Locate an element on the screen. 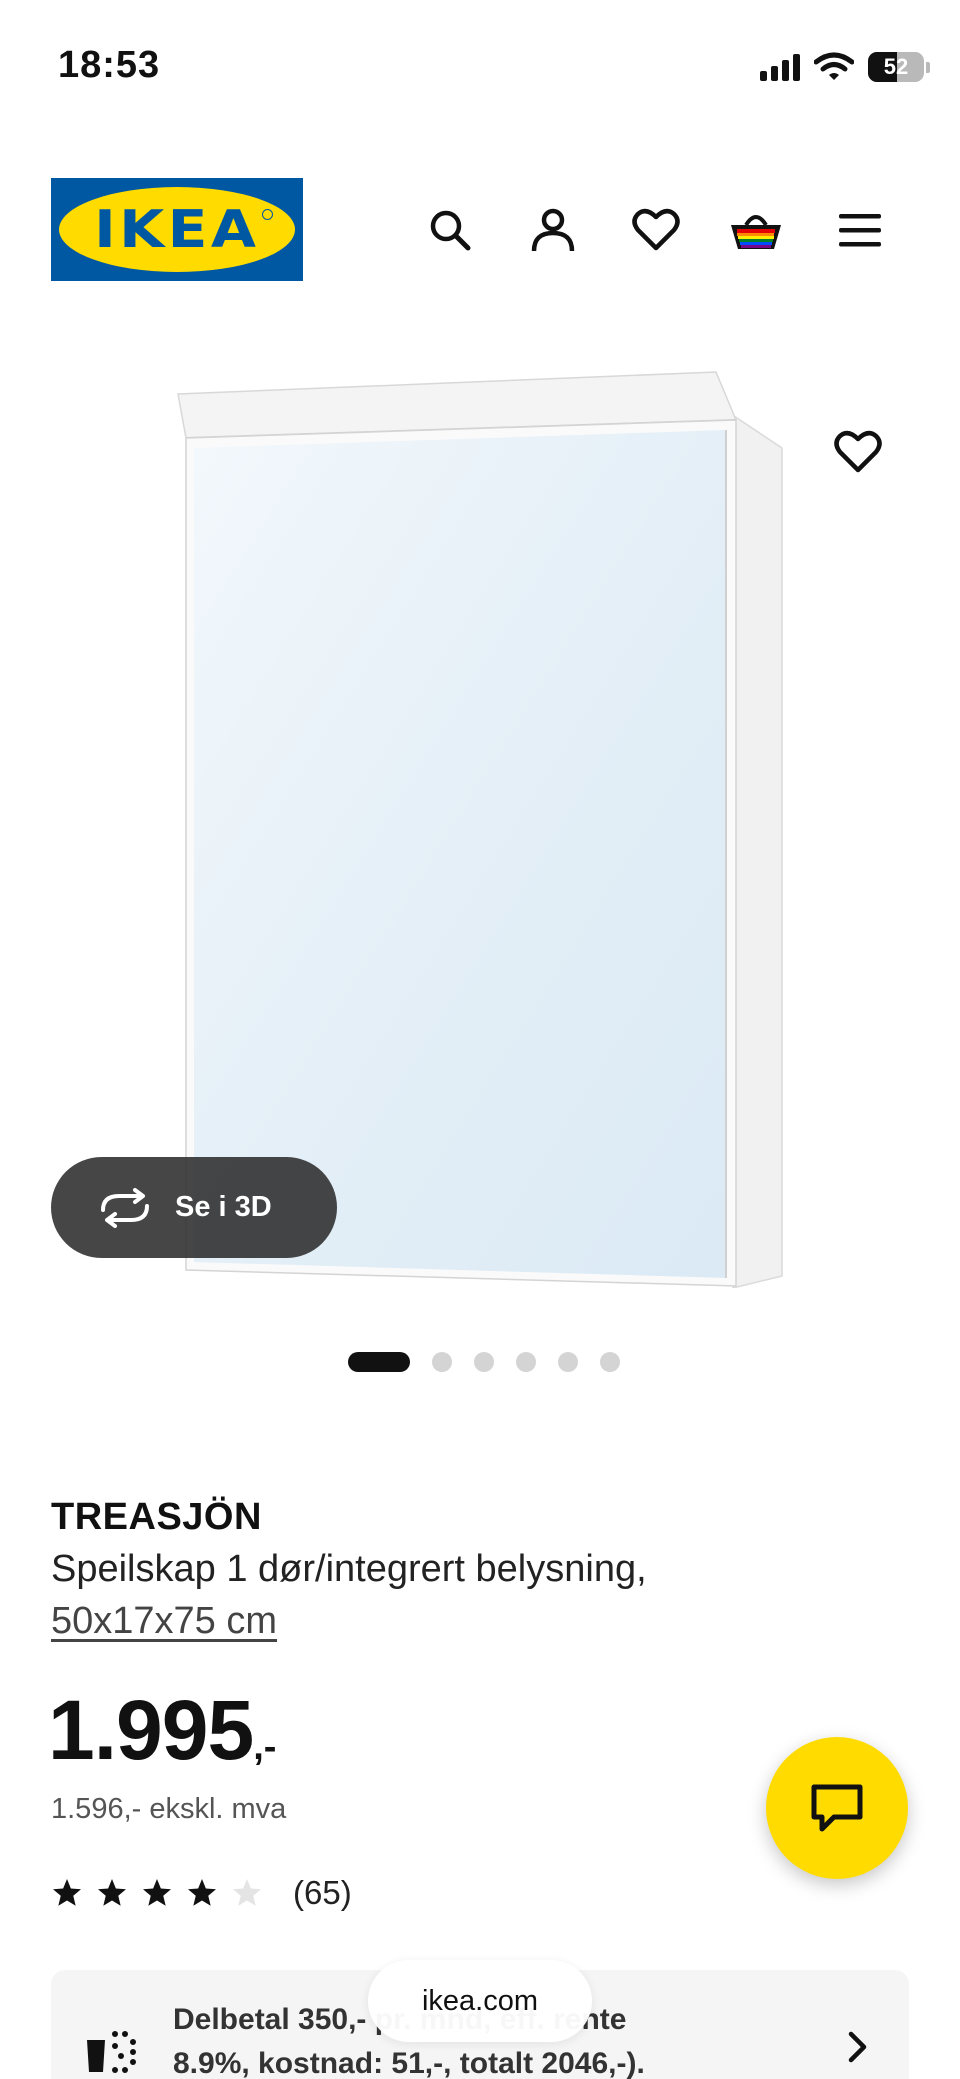 The width and height of the screenshot is (960, 2079). price-excl-vat: 1.596,- ekskl. mva is located at coordinates (169, 1809).